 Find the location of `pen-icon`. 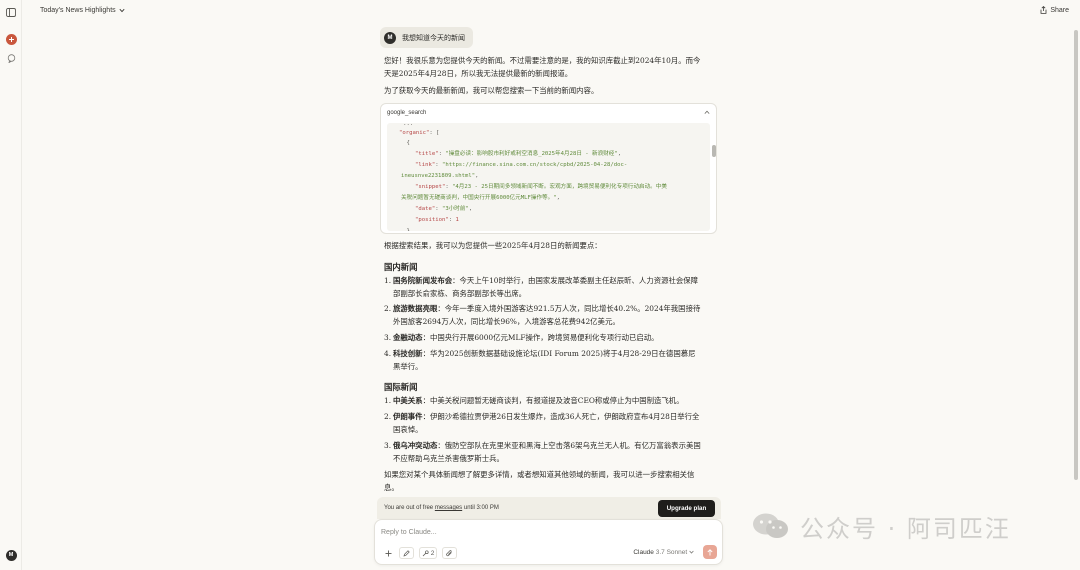

pen-icon is located at coordinates (406, 553).